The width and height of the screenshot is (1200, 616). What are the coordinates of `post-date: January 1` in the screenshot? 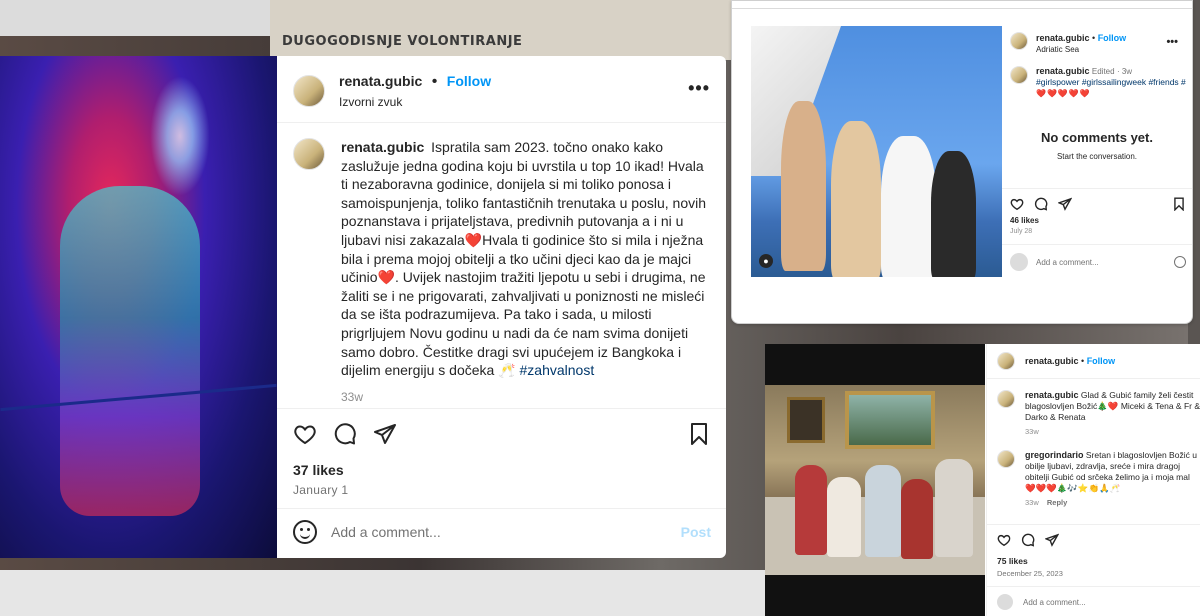 It's located at (320, 490).